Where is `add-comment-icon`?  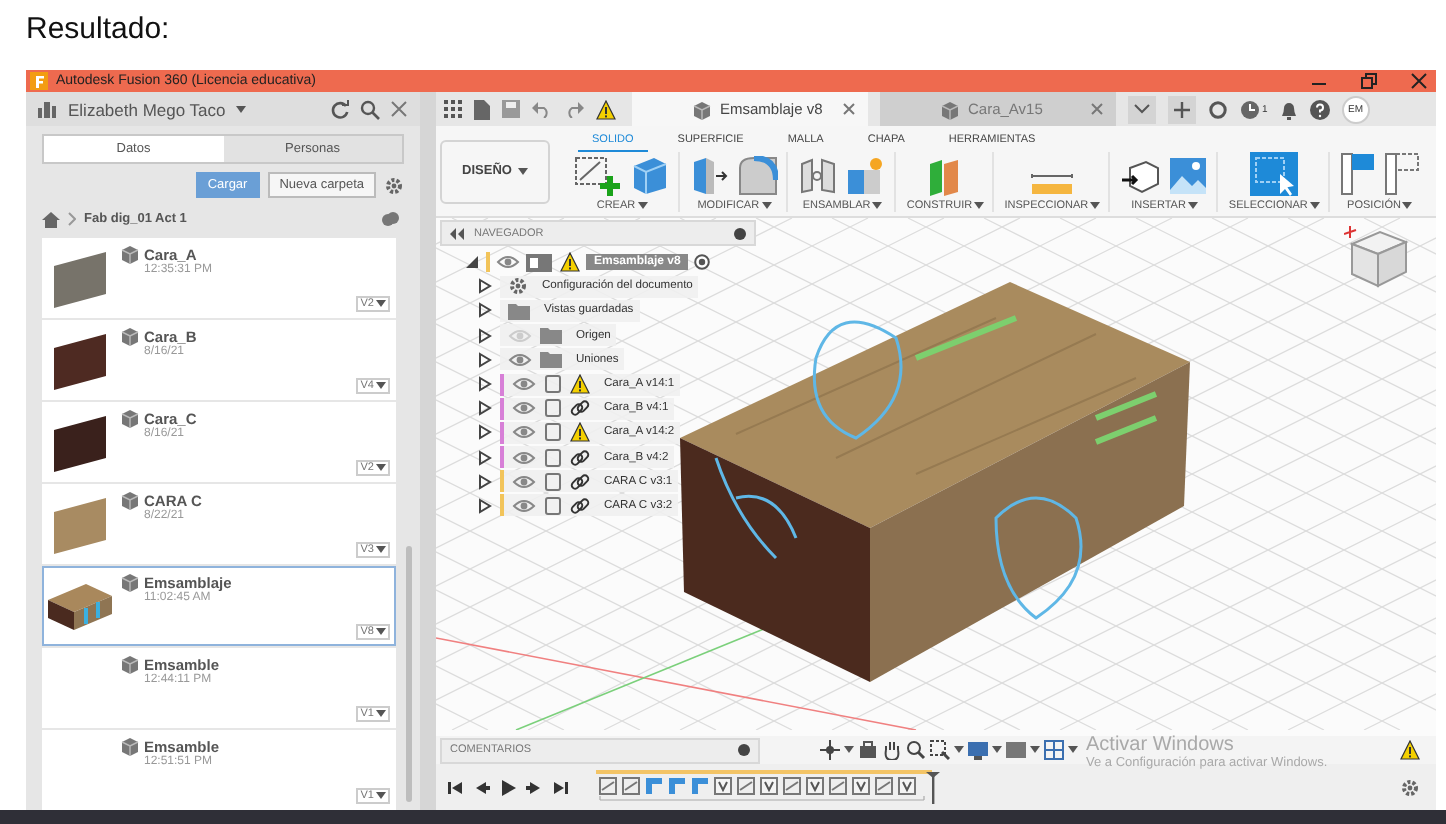
add-comment-icon is located at coordinates (744, 750).